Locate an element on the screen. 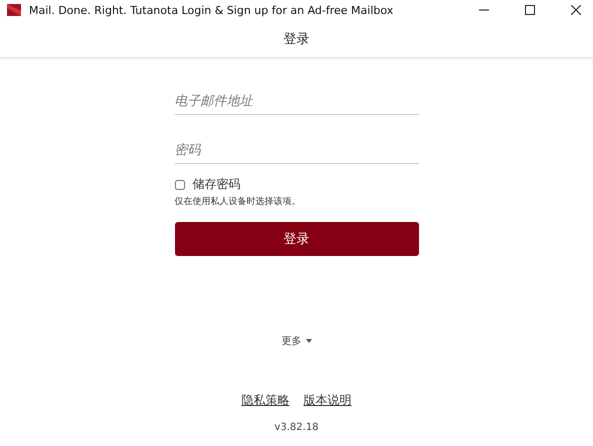 The image size is (593, 446). page-title: 登录 is located at coordinates (297, 39).